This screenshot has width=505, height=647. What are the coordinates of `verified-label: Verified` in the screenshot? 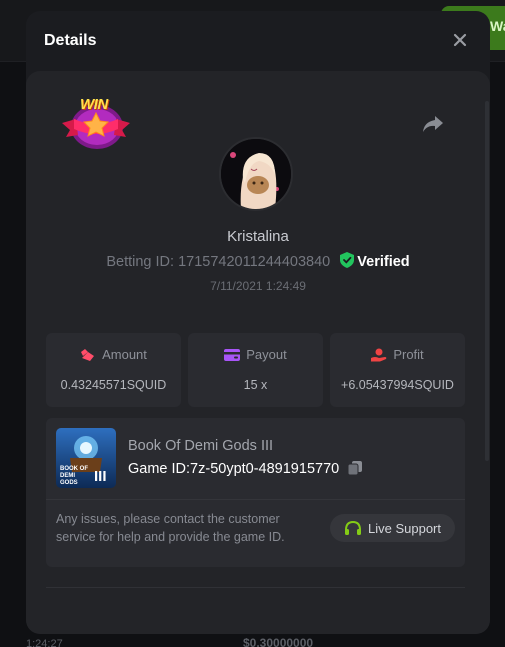 It's located at (383, 262).